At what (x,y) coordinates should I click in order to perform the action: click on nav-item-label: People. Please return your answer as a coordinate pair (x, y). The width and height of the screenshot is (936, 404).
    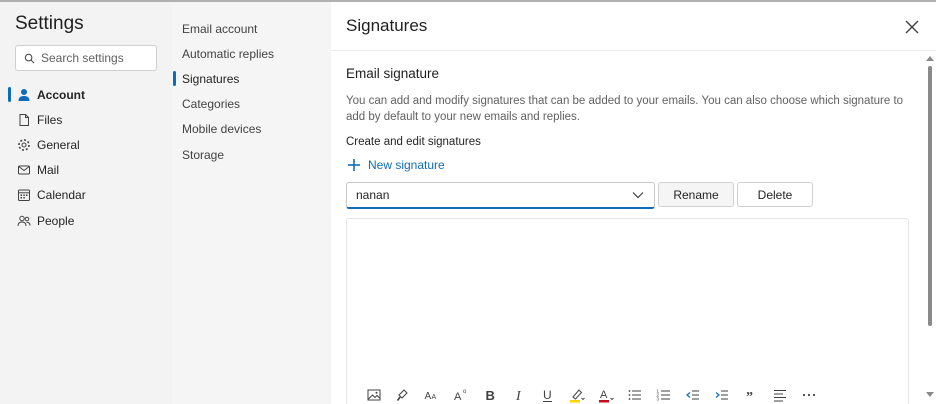
    Looking at the image, I should click on (56, 220).